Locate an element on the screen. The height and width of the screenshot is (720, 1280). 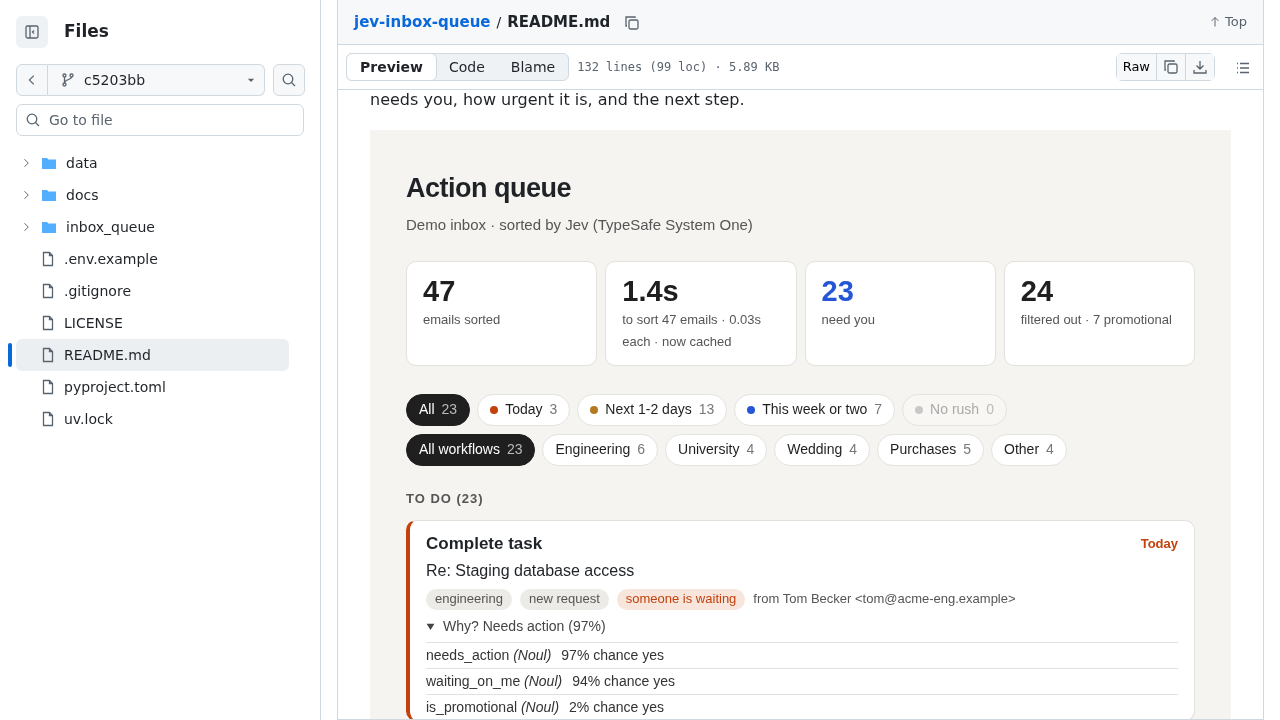
chance-value: 94% chance yes is located at coordinates (623, 681).